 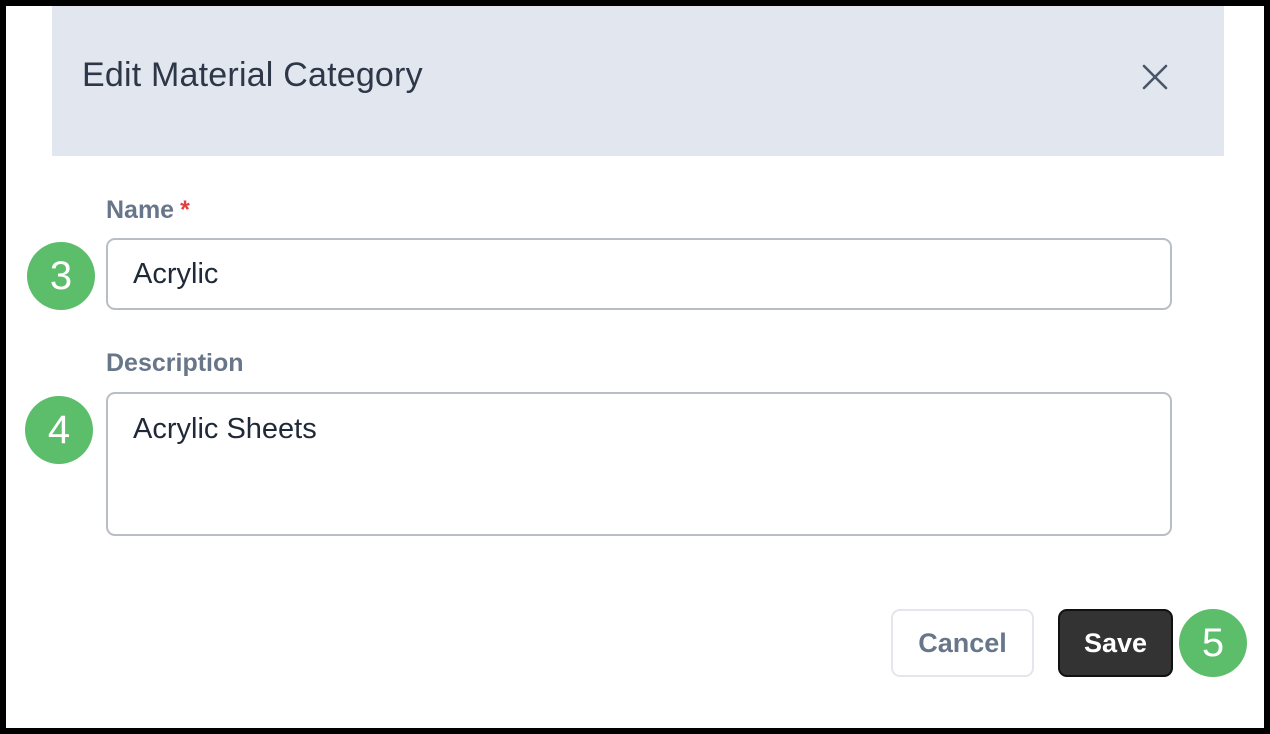 I want to click on step-badge-3: 3, so click(x=61, y=276).